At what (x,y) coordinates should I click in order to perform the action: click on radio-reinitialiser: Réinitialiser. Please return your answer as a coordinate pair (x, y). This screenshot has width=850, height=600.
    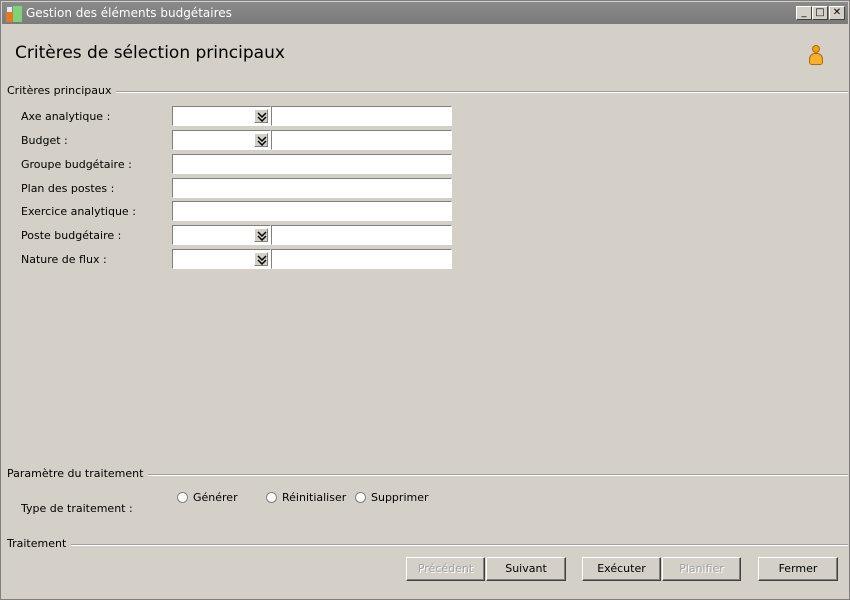
    Looking at the image, I should click on (306, 498).